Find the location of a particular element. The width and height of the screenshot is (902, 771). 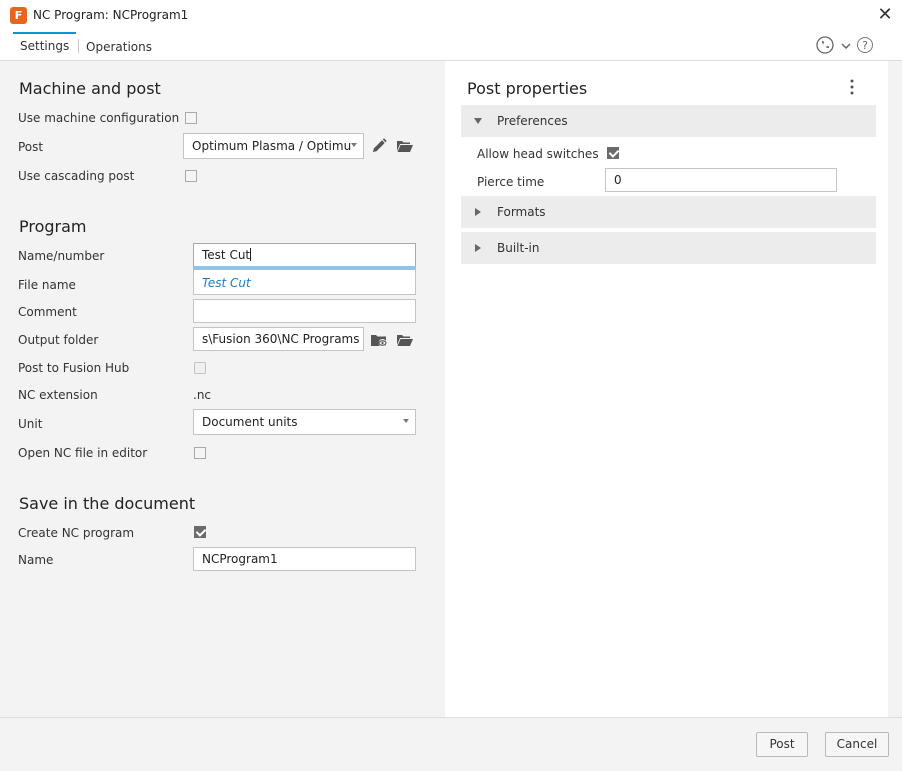

edit-post-pencil-icon is located at coordinates (379, 146).